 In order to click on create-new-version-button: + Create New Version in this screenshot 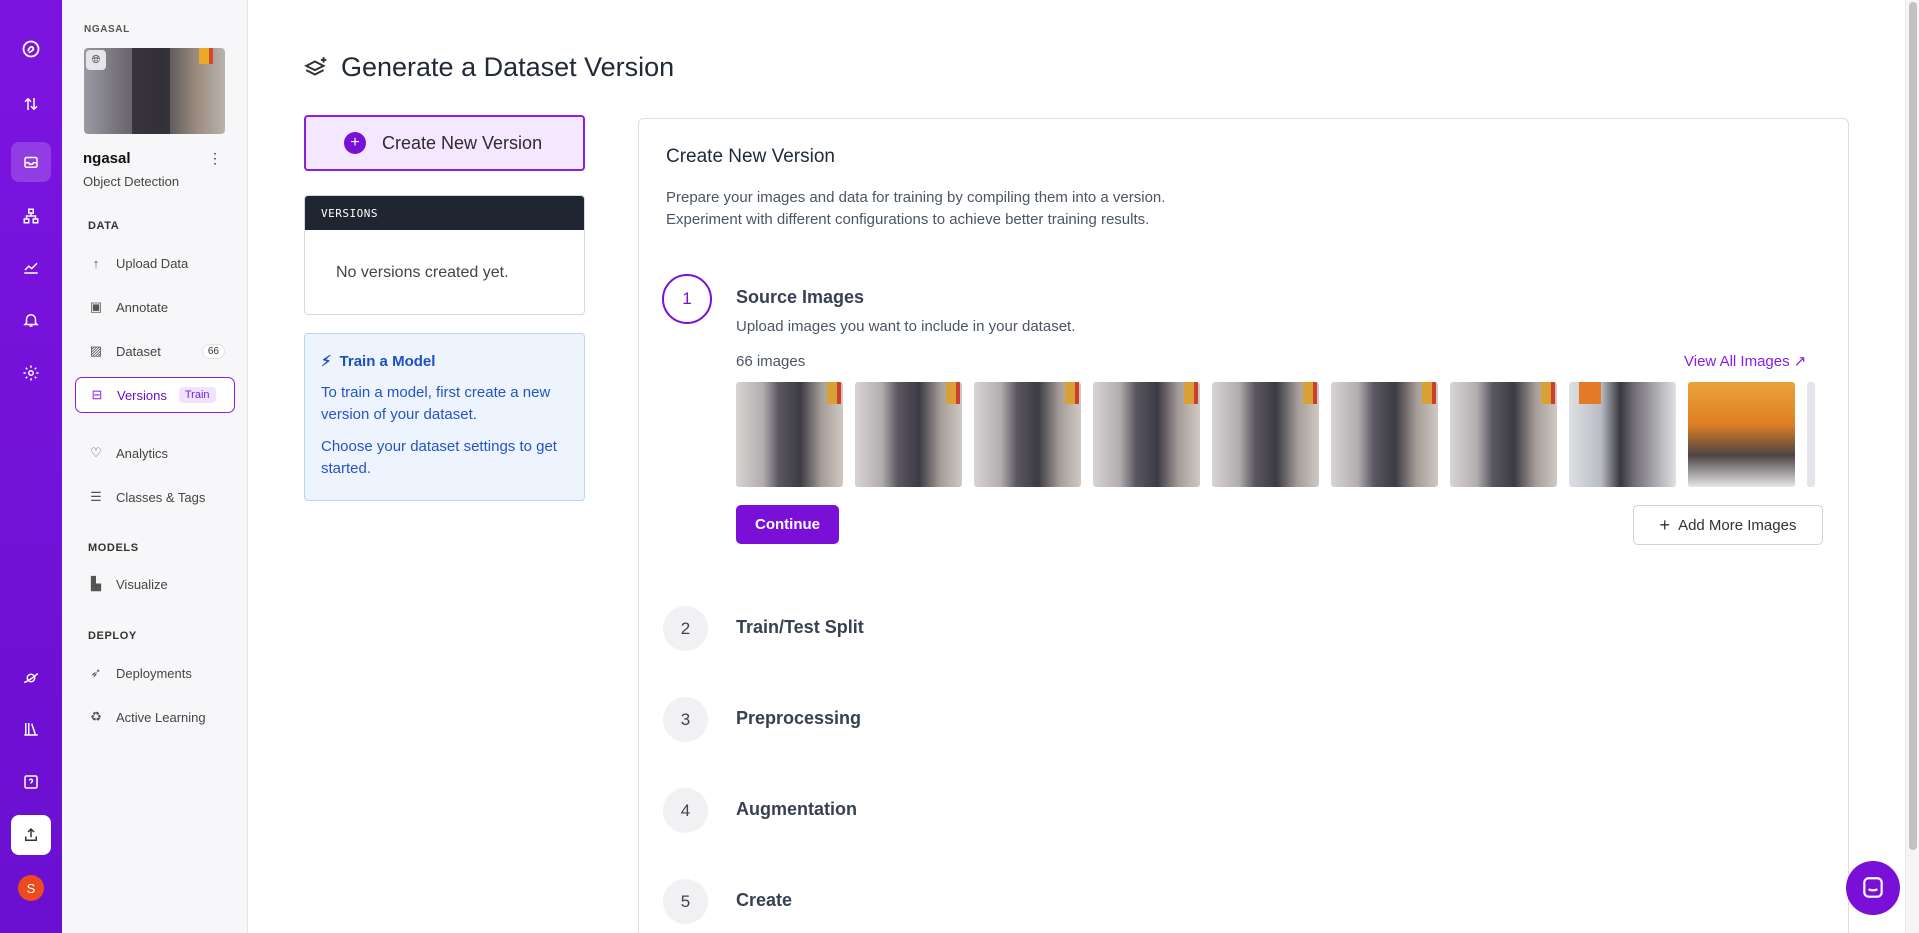, I will do `click(444, 143)`.